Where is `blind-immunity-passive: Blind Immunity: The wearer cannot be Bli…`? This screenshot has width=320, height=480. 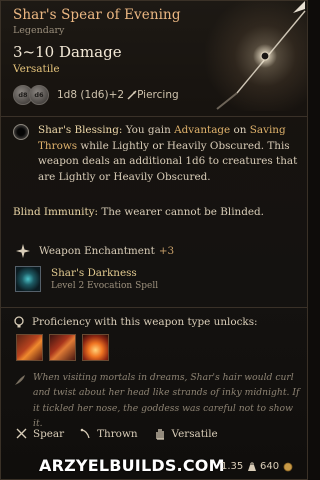
blind-immunity-passive: Blind Immunity: The wearer cannot be Bli… is located at coordinates (155, 213).